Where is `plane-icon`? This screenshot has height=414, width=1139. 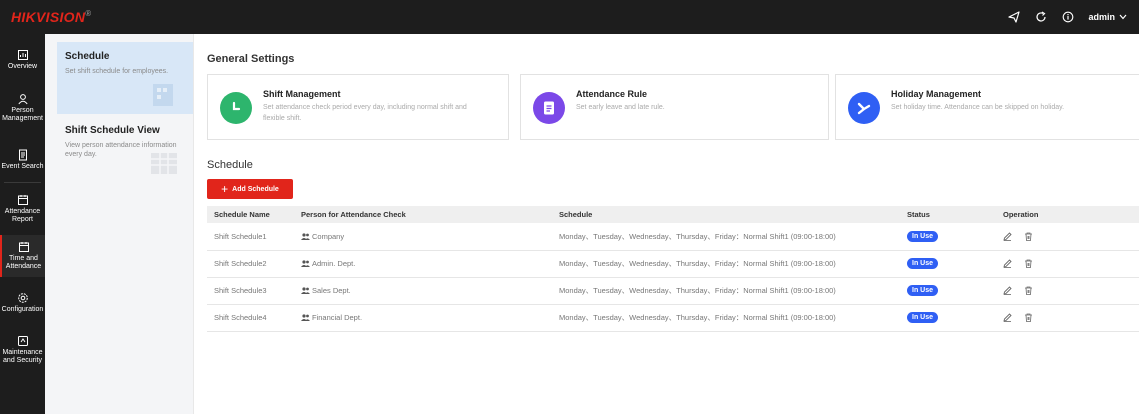 plane-icon is located at coordinates (864, 108).